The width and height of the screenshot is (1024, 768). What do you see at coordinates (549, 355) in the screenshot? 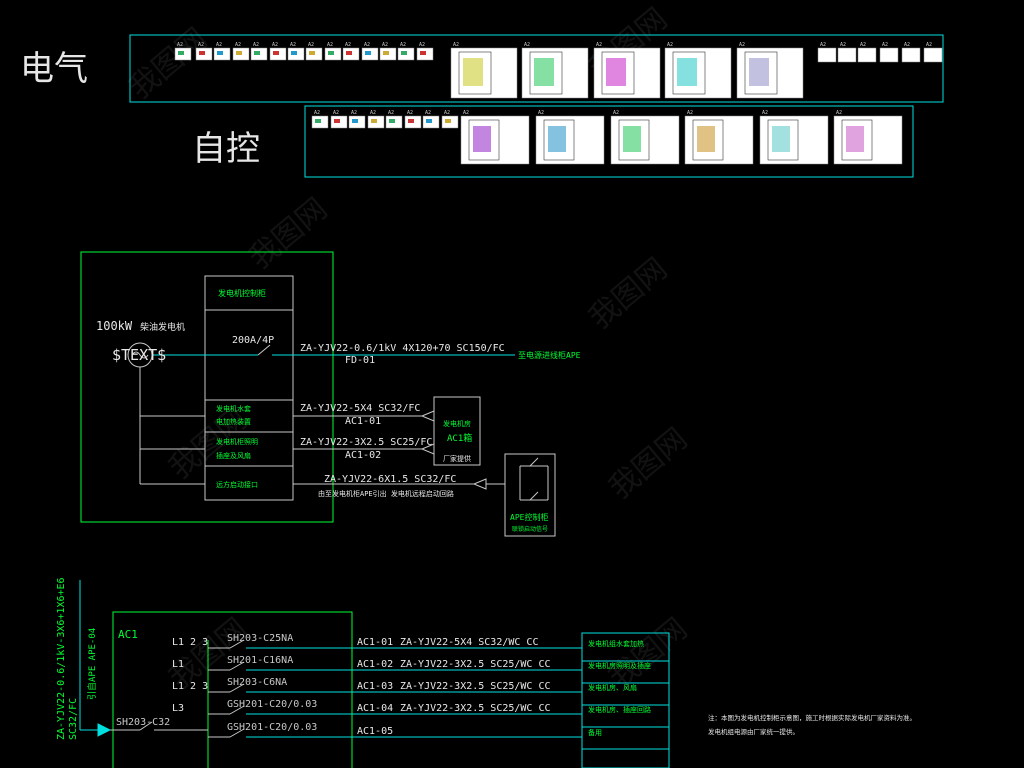
I see `main-destination: 至电源进线柜APE` at bounding box center [549, 355].